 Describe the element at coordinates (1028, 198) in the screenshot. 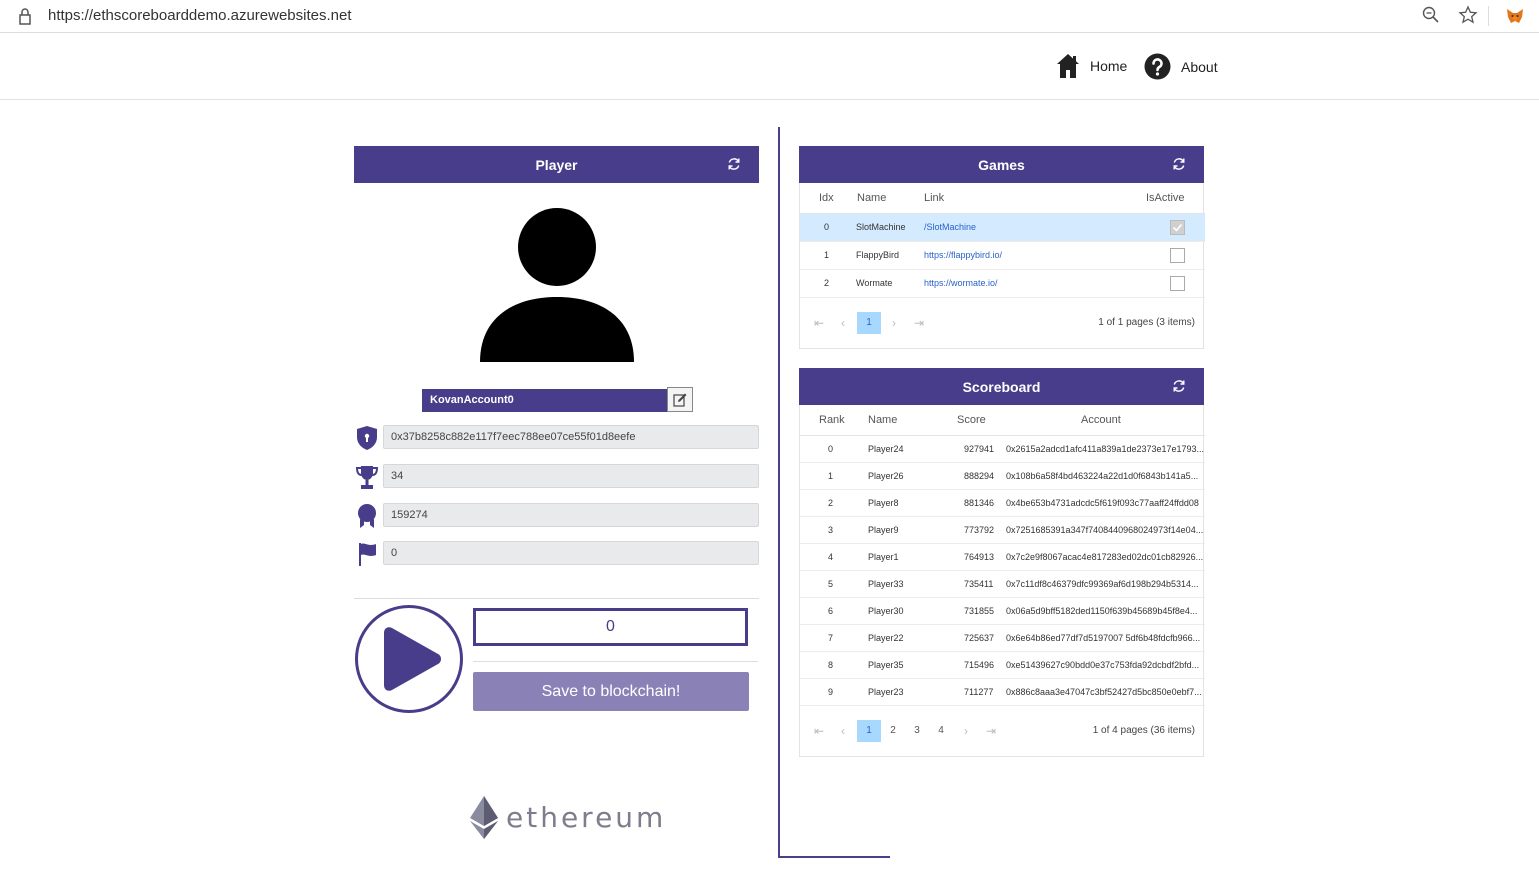

I see `games-col-link: Link` at that location.